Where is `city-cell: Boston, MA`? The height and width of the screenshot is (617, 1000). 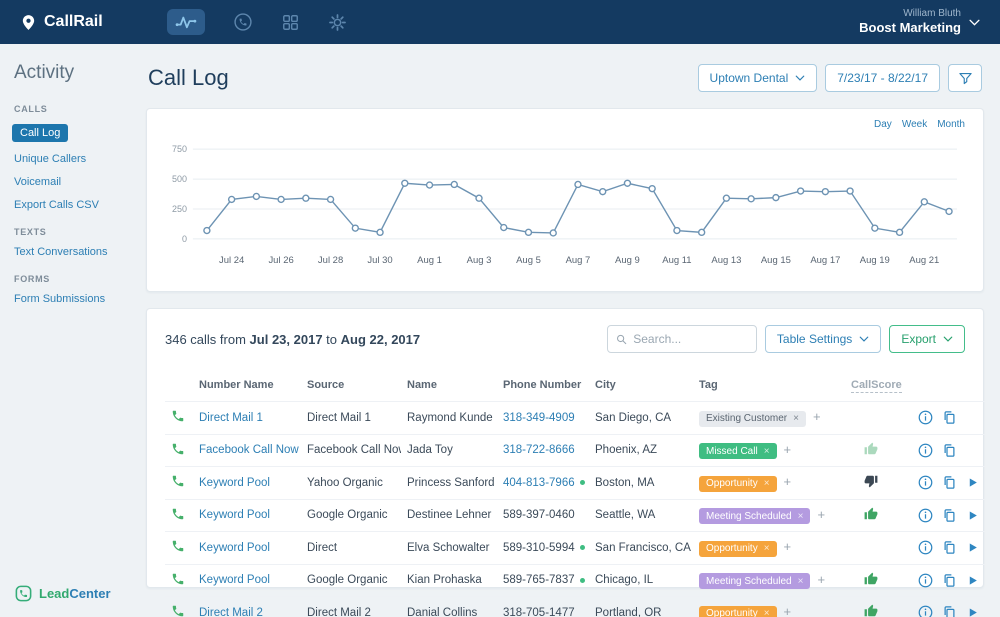 city-cell: Boston, MA is located at coordinates (641, 482).